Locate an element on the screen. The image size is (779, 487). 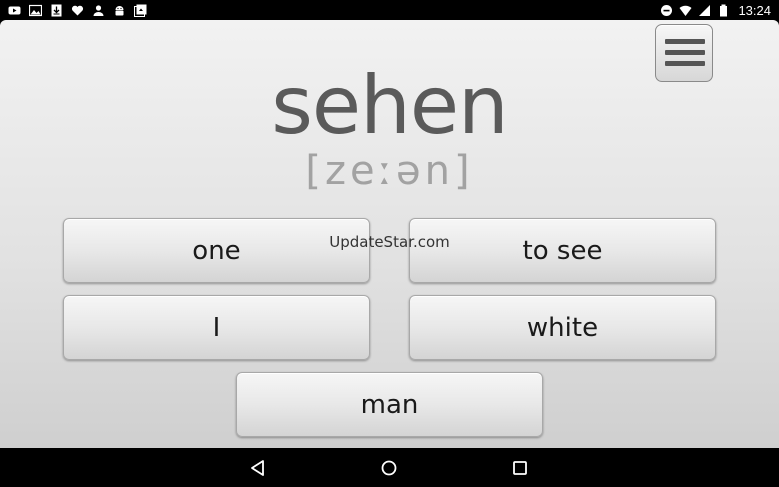
signal-icon is located at coordinates (704, 10).